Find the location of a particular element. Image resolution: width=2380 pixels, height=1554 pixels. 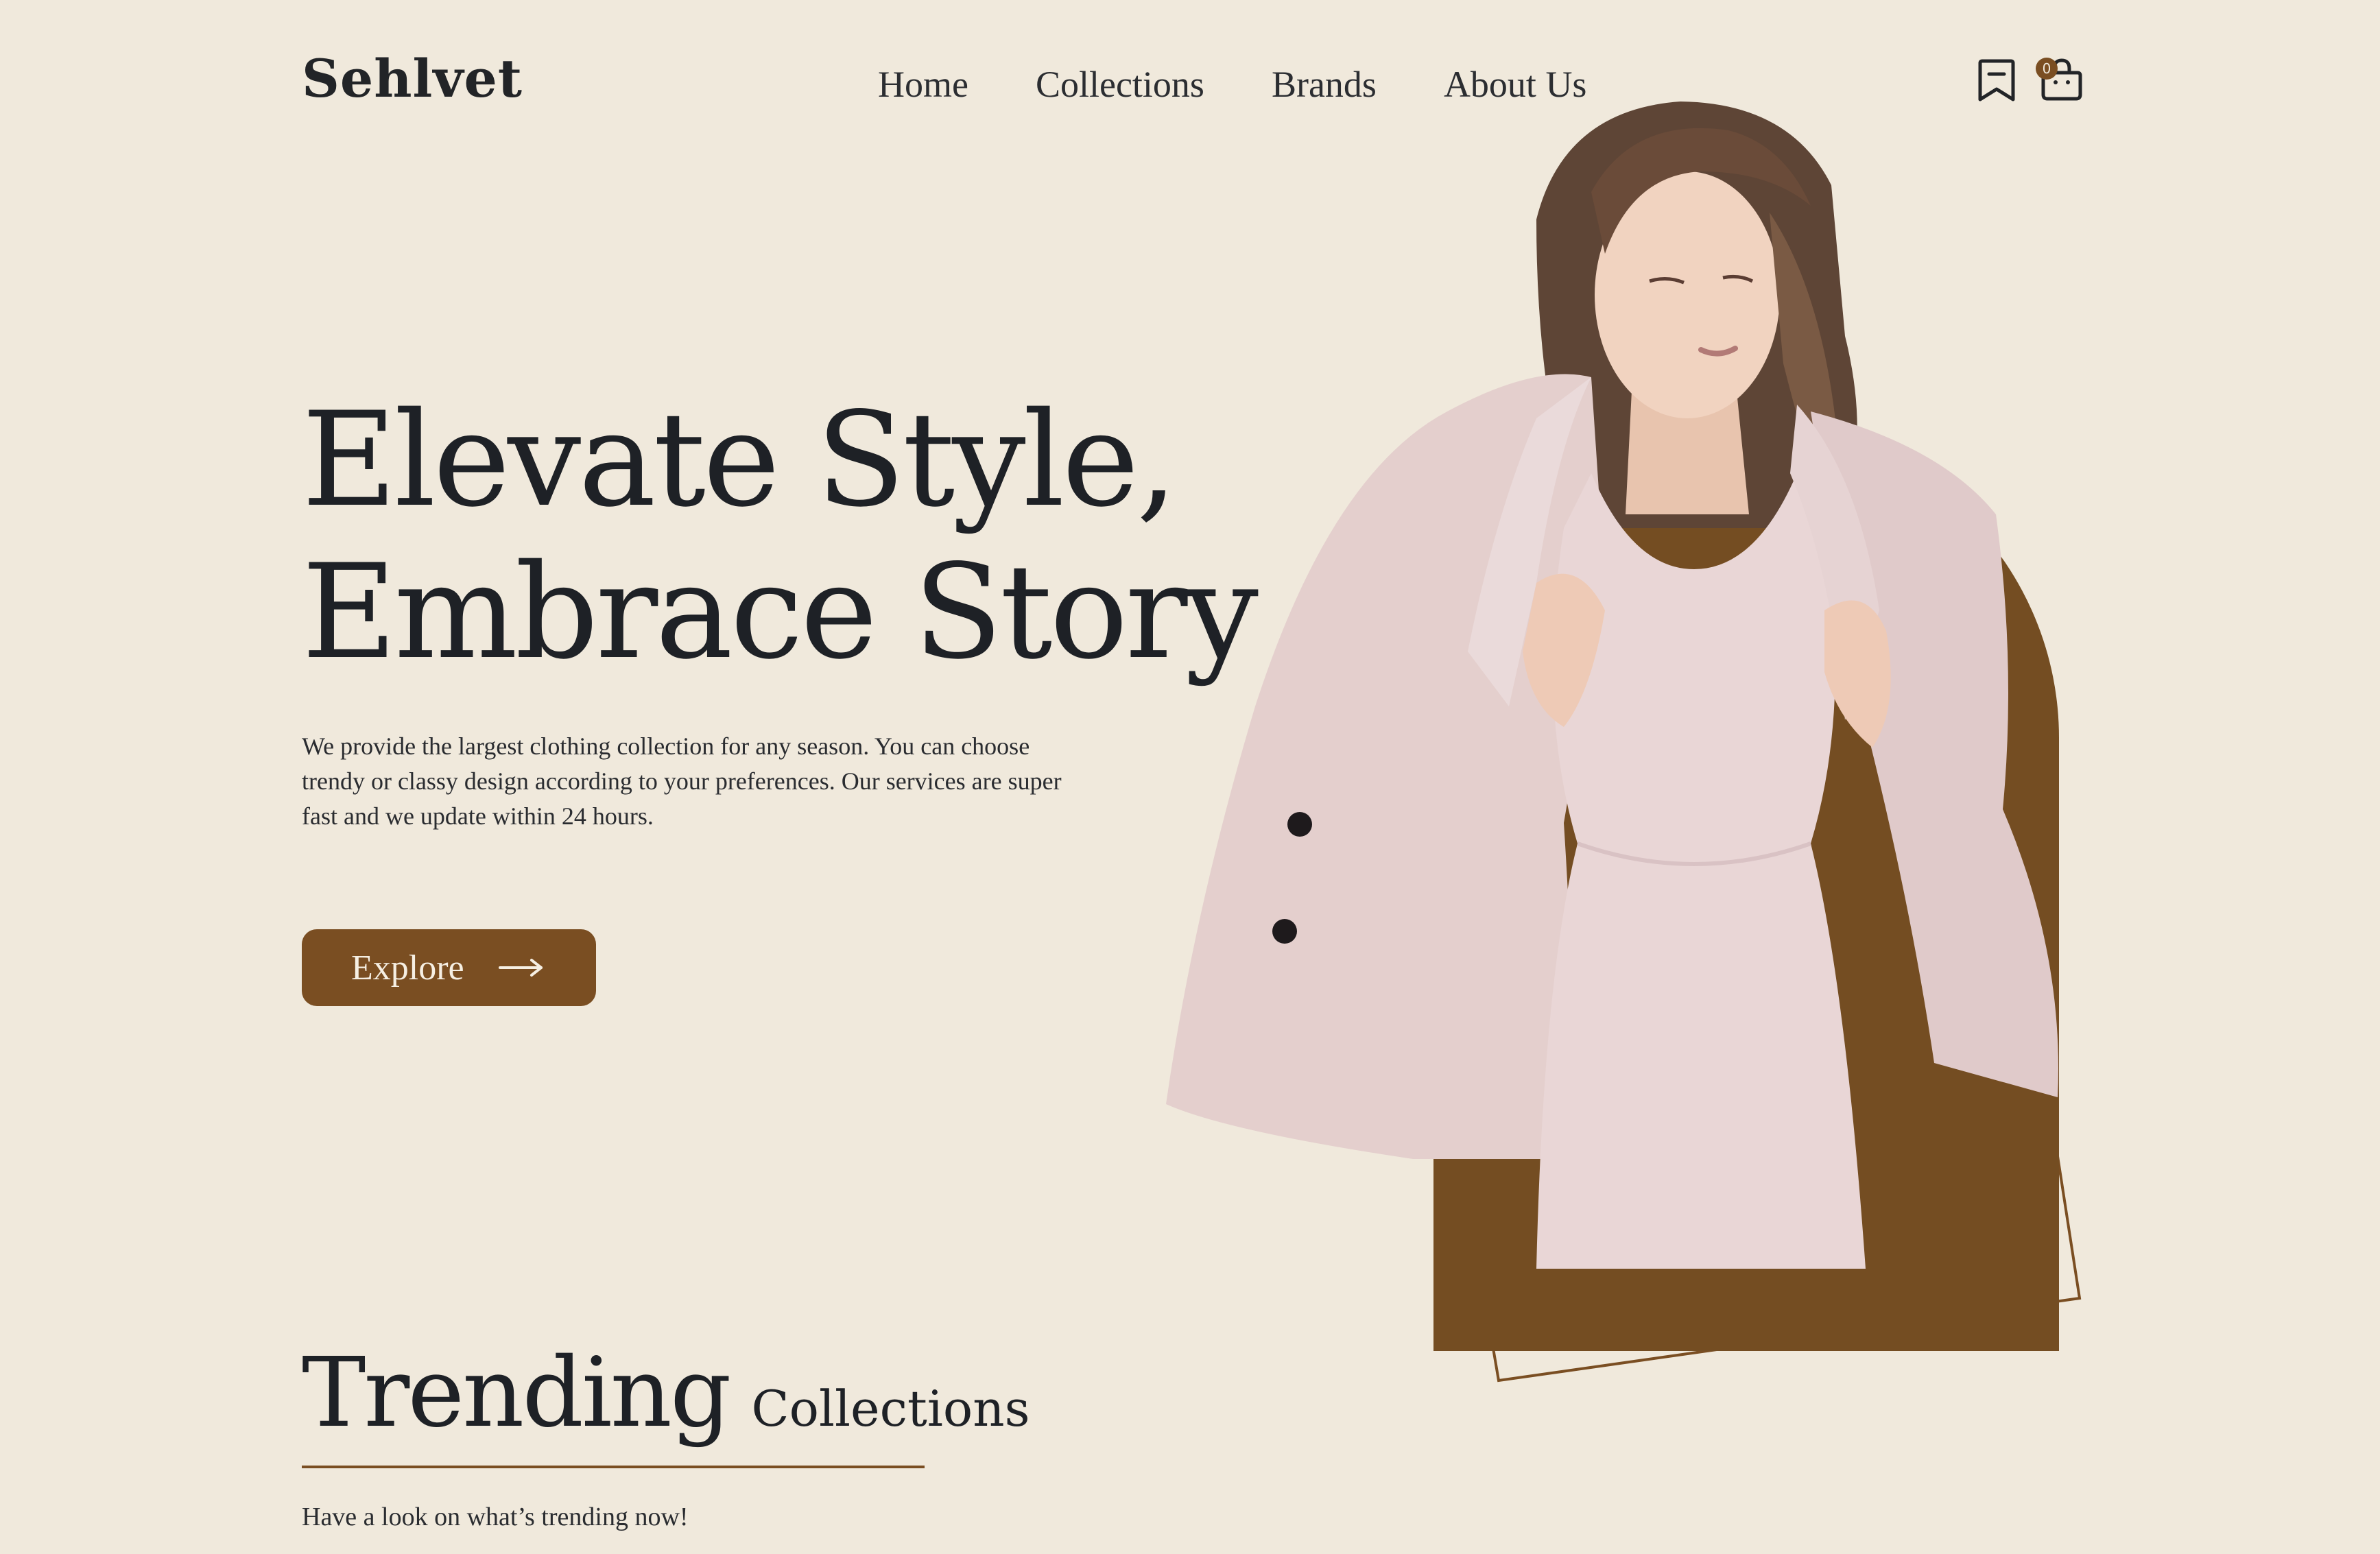

trending-subtitle: Have a look on what’s trending now! is located at coordinates (495, 1517).